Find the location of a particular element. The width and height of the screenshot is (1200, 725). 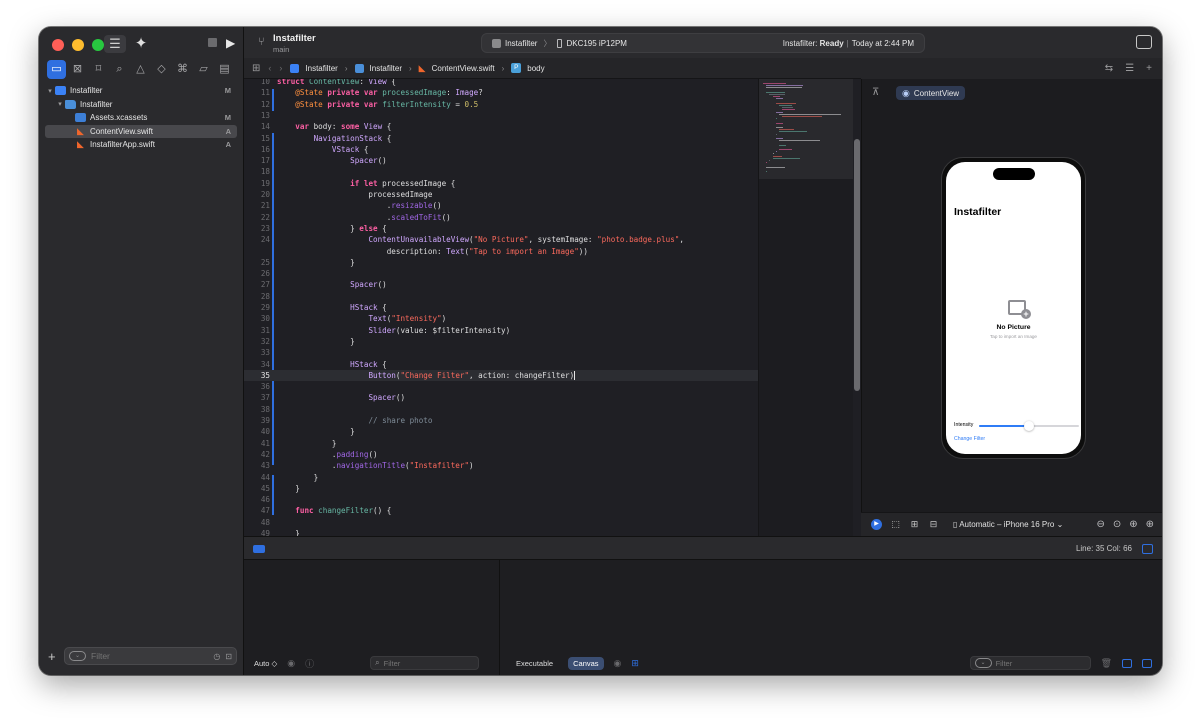

show-variables-icon is located at coordinates (1127, 663).